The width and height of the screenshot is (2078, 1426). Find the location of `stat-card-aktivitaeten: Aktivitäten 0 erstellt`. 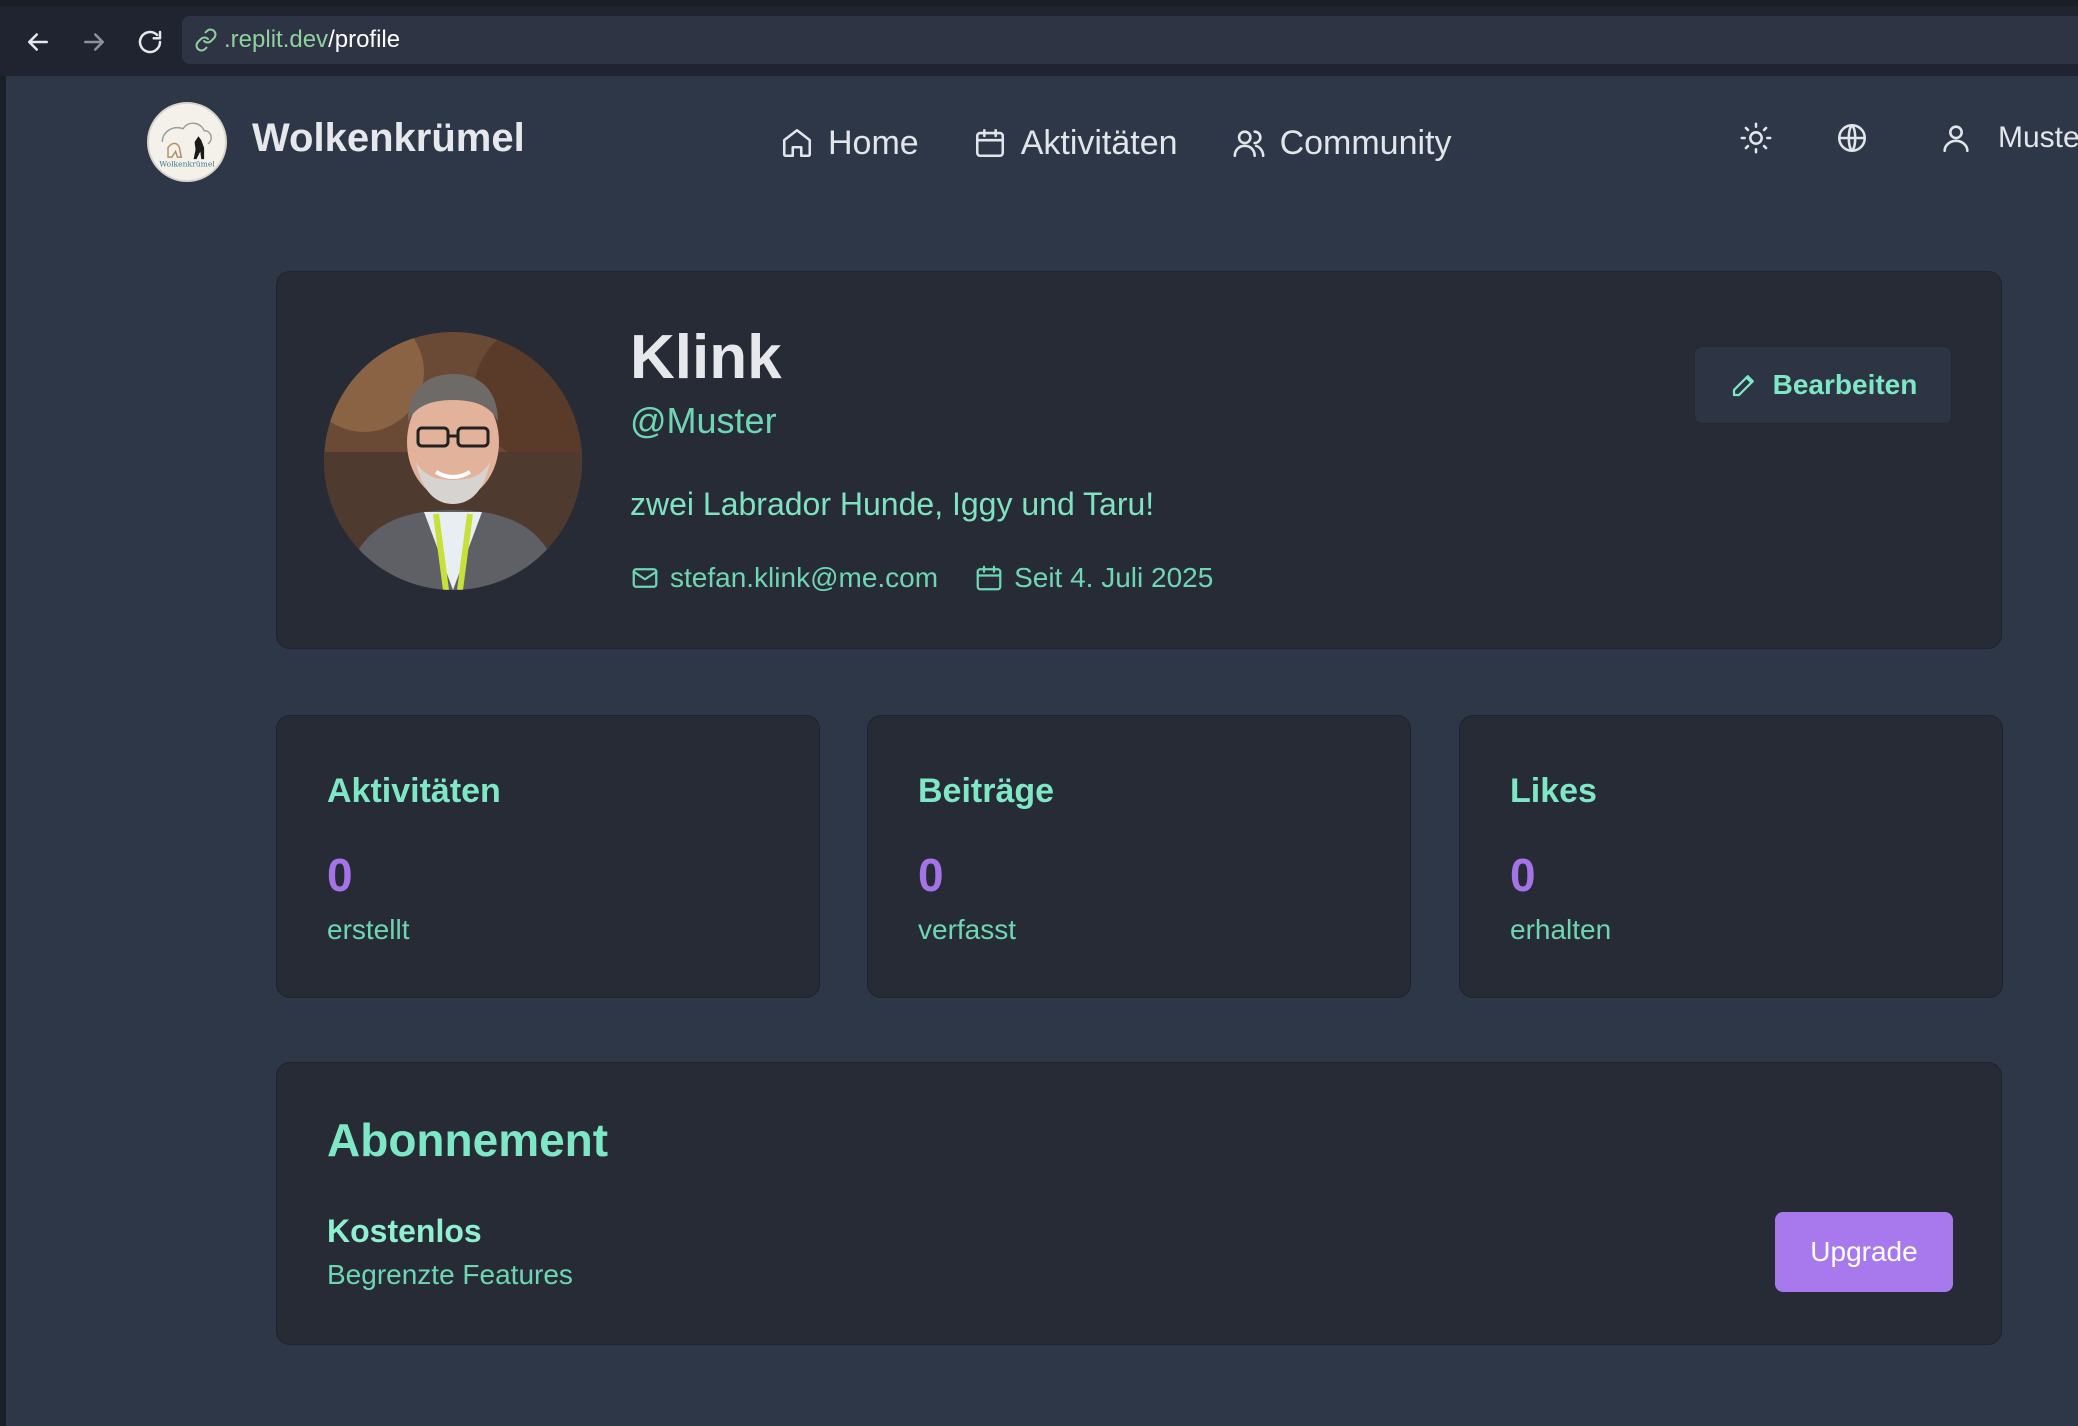

stat-card-aktivitaeten: Aktivitäten 0 erstellt is located at coordinates (548, 856).